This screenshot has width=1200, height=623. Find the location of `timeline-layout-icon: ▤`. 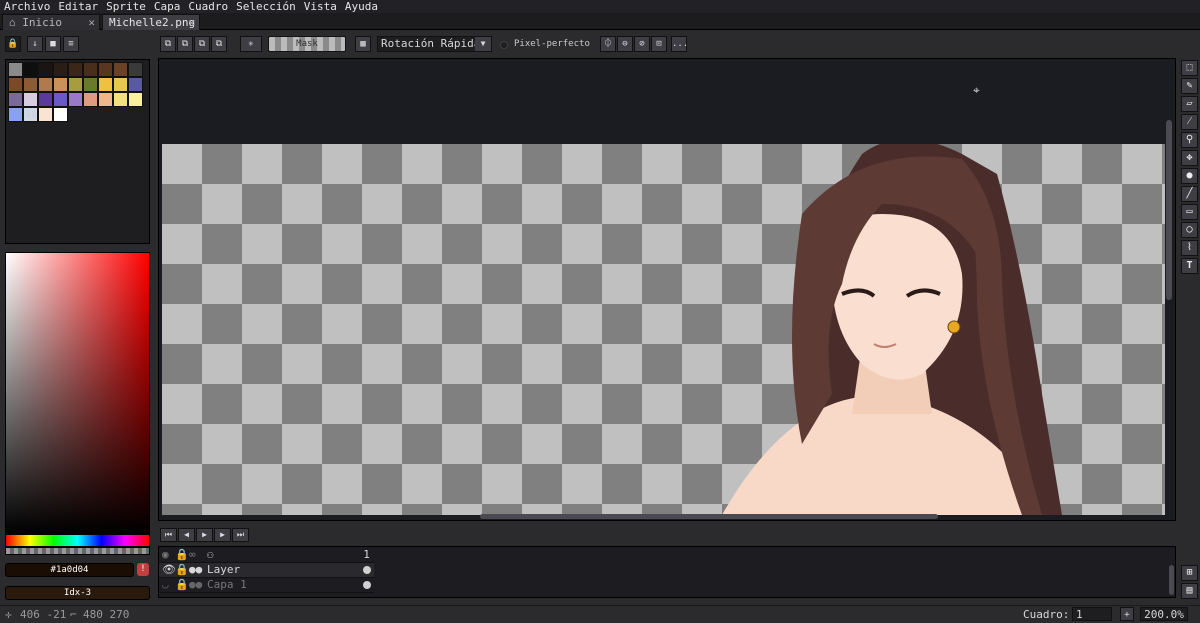

timeline-layout-icon: ▤ is located at coordinates (1189, 591).